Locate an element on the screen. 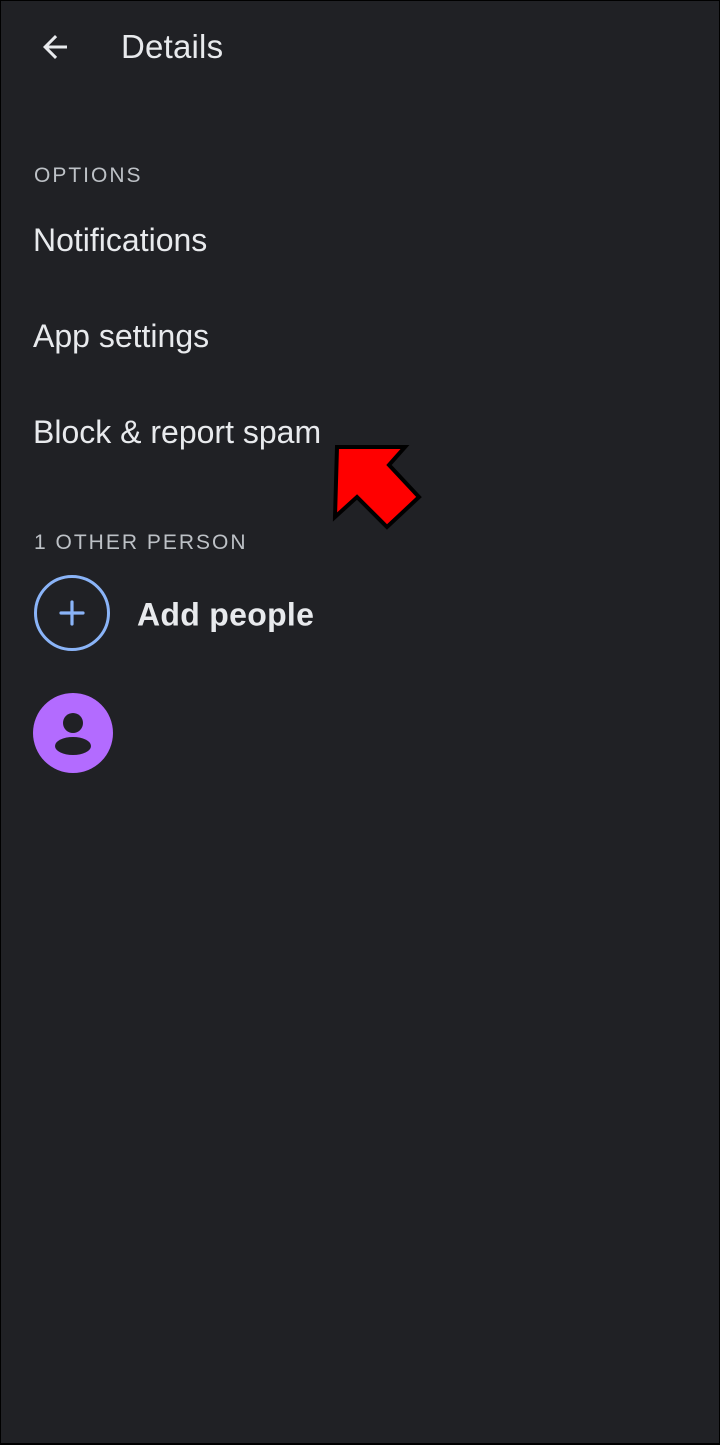  app-bar: Details is located at coordinates (360, 47).